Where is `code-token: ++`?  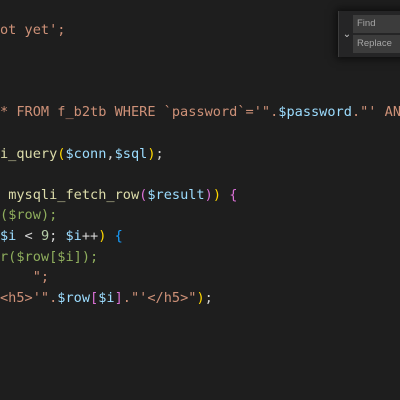 code-token: ++ is located at coordinates (90, 235).